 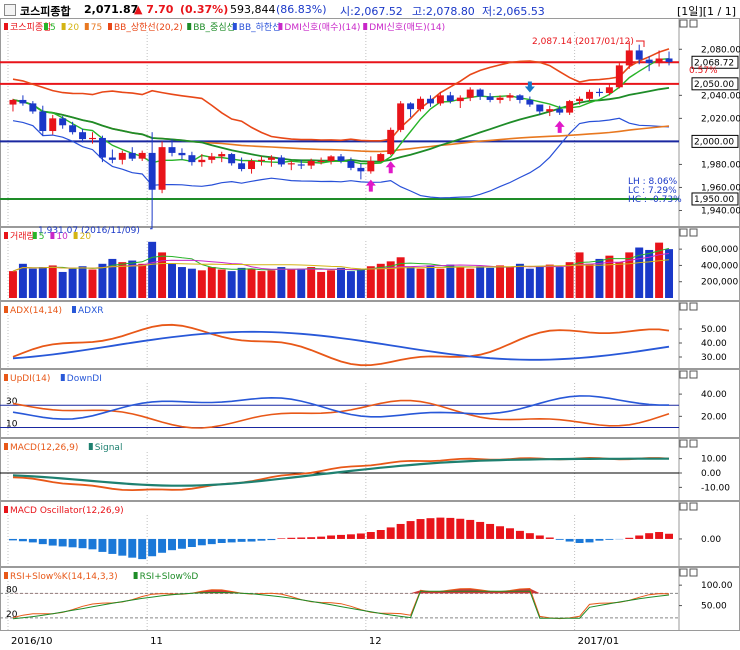 I want to click on period-selector: [1일][1 / 1], so click(x=706, y=10).